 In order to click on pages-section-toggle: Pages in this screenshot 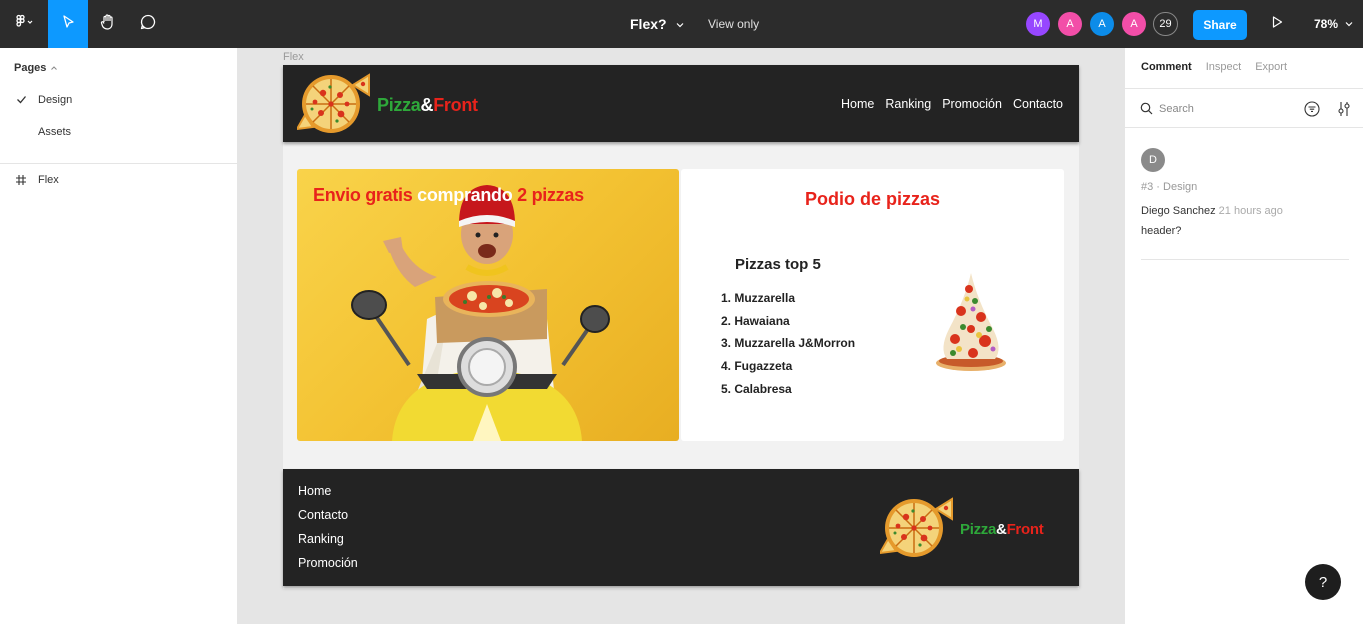, I will do `click(36, 68)`.